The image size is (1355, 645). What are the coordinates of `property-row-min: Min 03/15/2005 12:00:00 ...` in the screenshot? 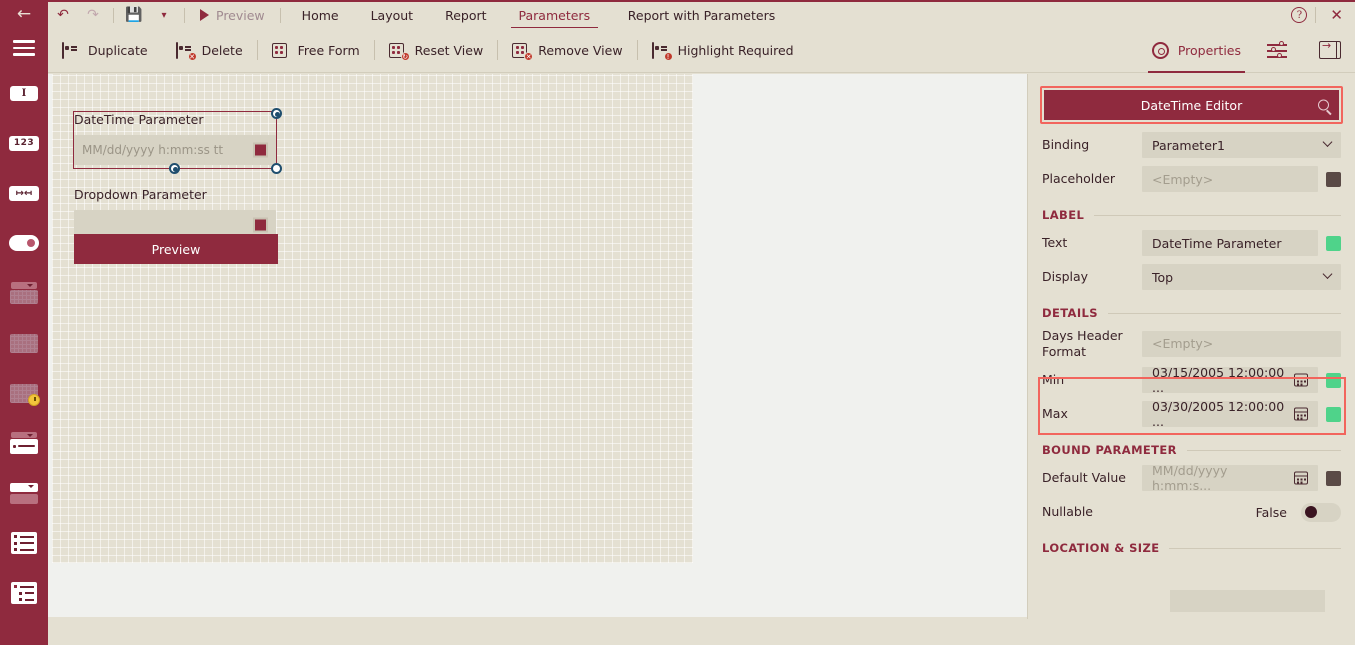 It's located at (1191, 380).